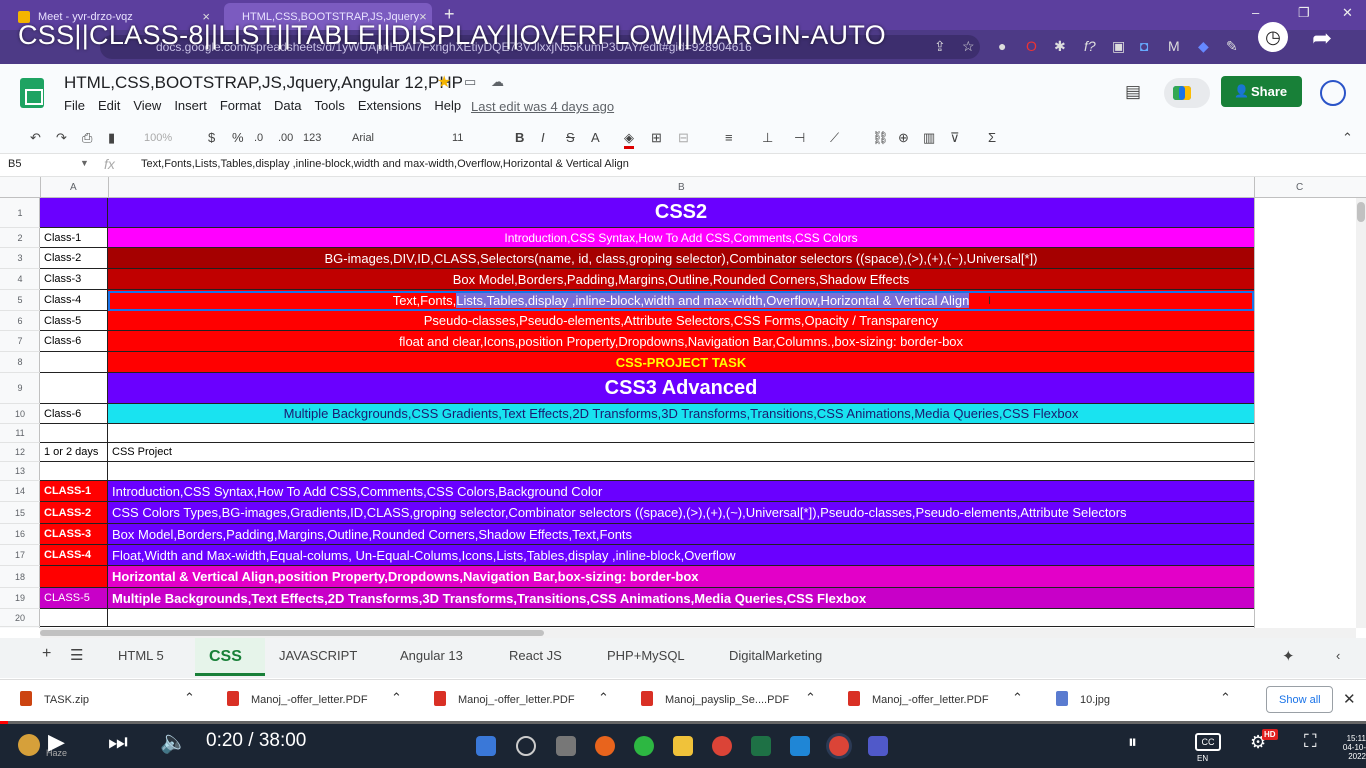 This screenshot has height=768, width=1366. I want to click on sheet-tab-digitalmarketing: DigitalMarketing, so click(775, 655).